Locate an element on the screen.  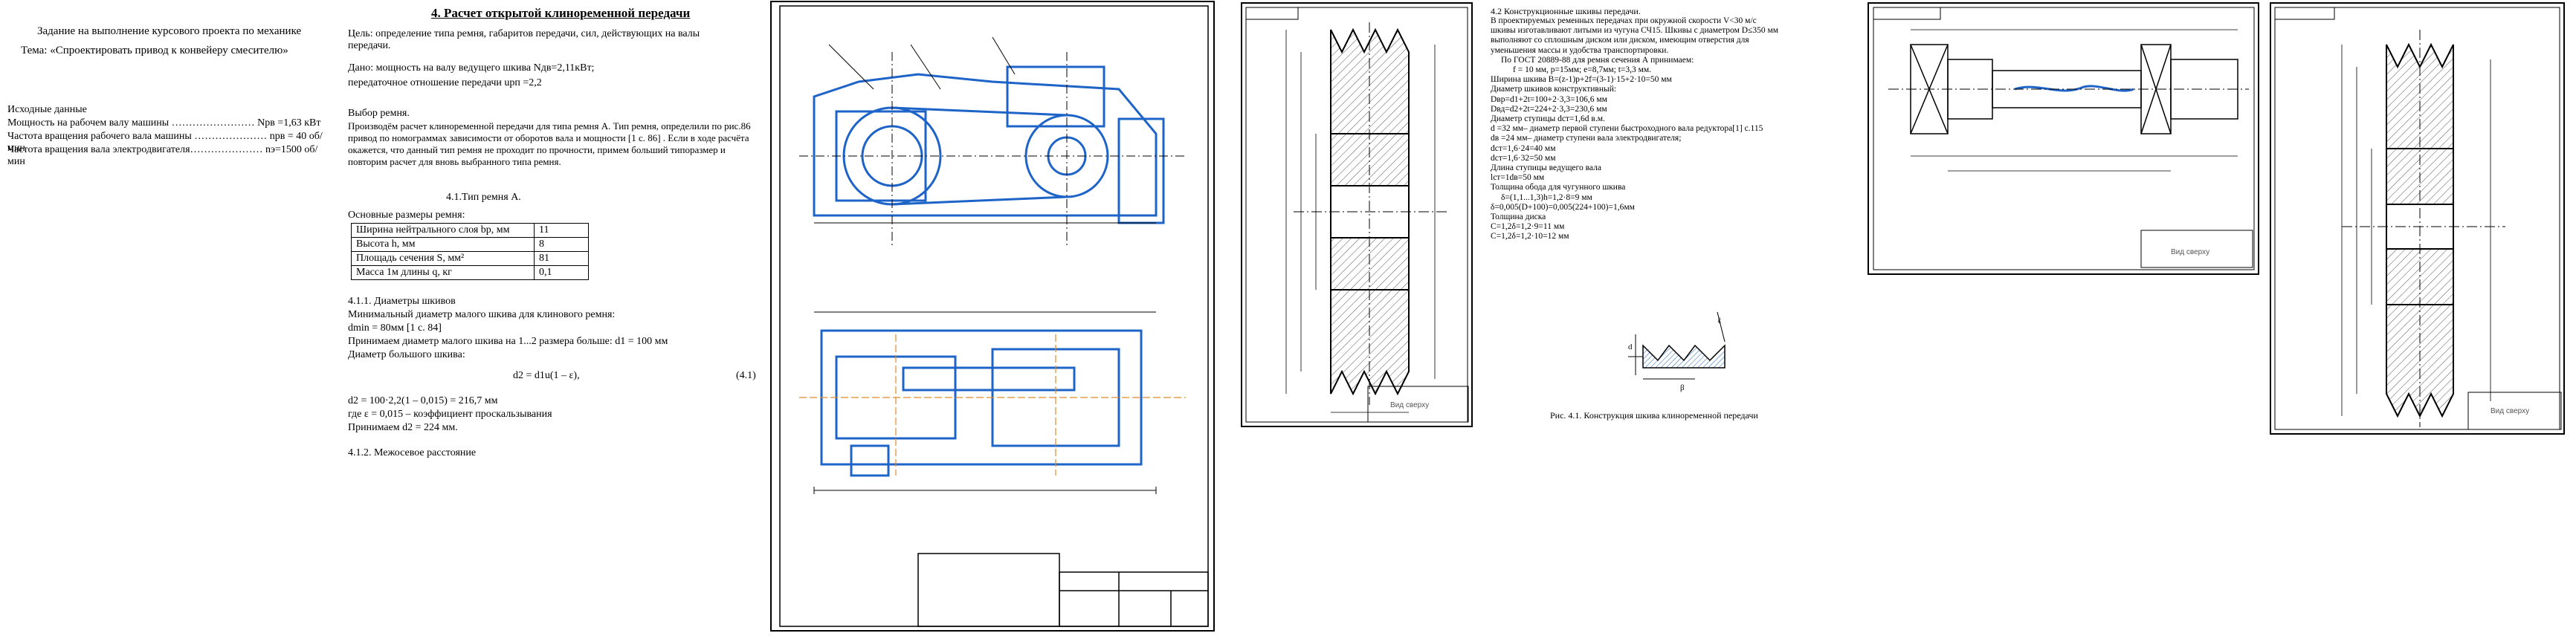
shaft-sheet-label: Вид сверху is located at coordinates (2190, 252).